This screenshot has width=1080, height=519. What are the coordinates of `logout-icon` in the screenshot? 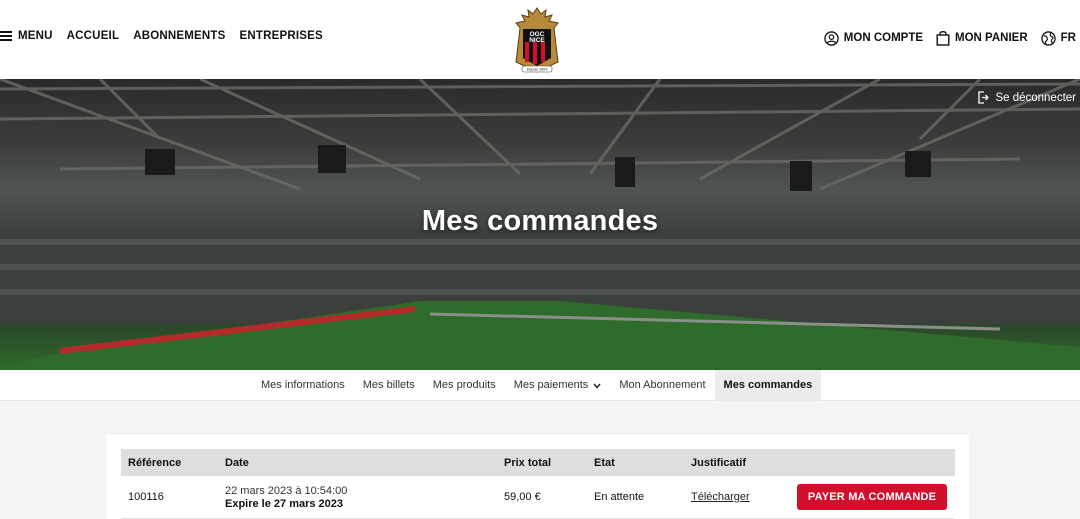 It's located at (984, 97).